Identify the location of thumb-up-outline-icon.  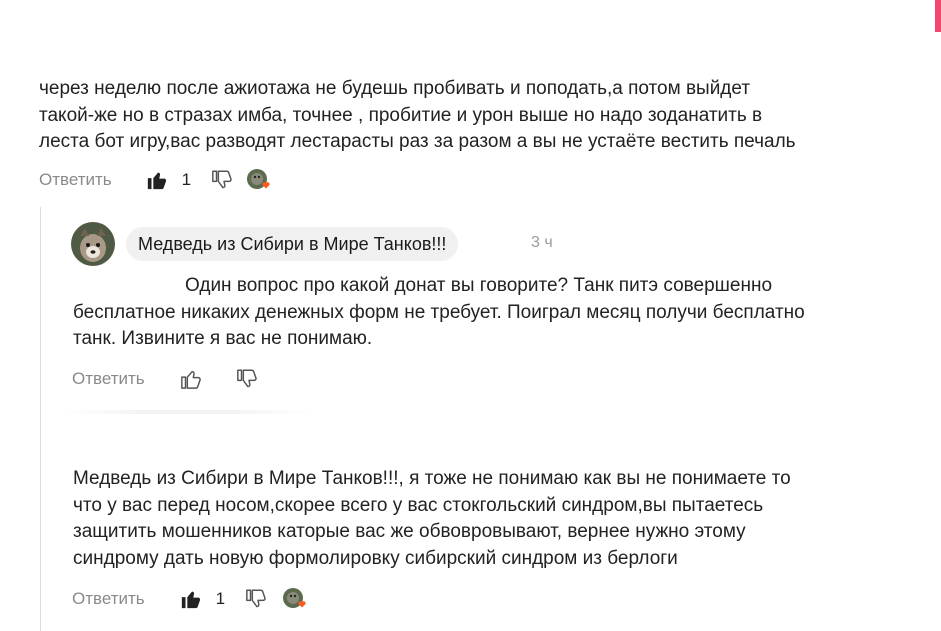
(191, 379).